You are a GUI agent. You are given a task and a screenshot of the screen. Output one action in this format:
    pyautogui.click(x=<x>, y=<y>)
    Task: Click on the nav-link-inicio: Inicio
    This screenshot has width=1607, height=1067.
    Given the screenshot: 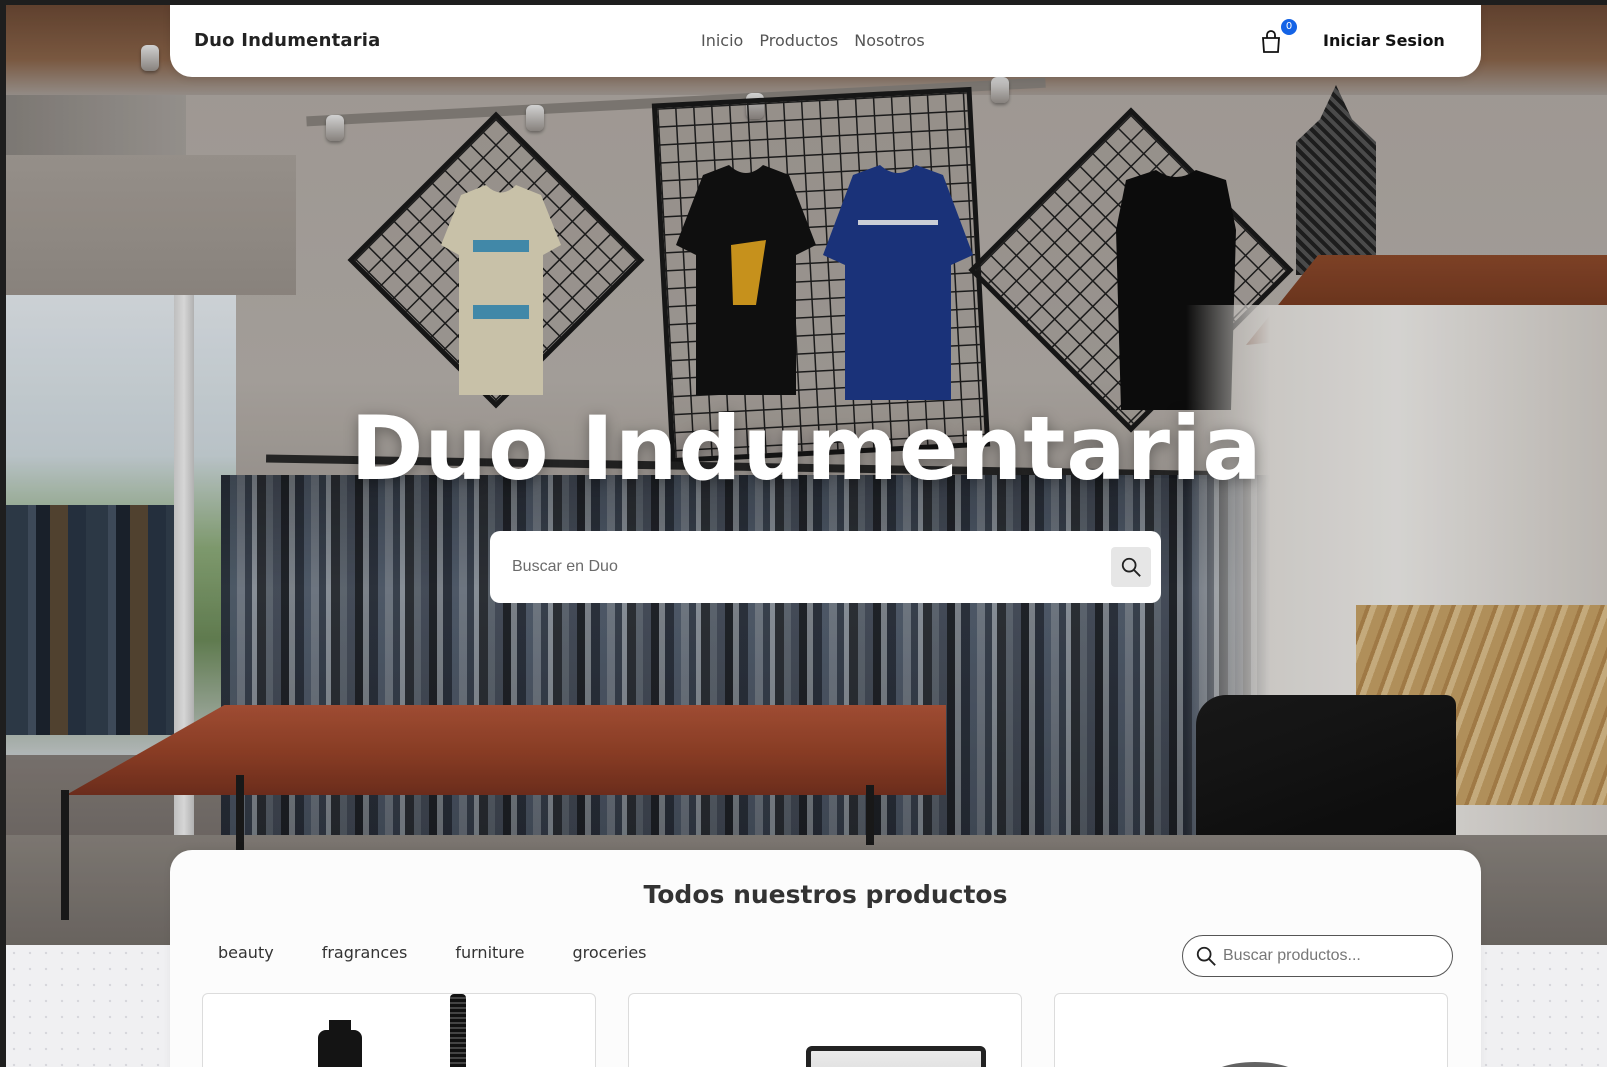 What is the action you would take?
    pyautogui.click(x=722, y=40)
    